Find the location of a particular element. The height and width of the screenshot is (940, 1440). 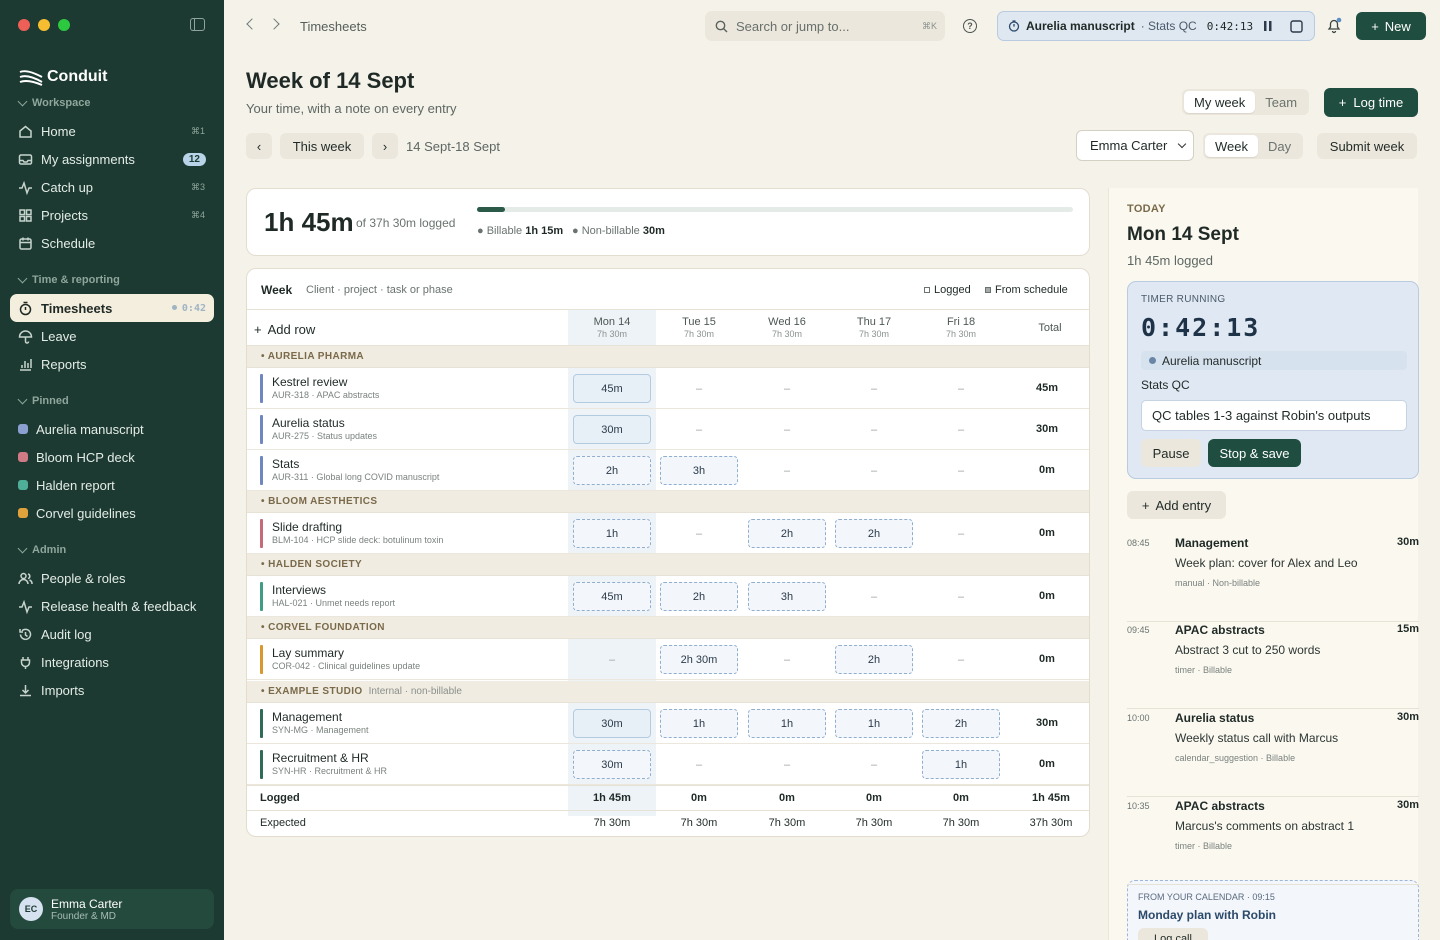

add-entry-button: + Add entry is located at coordinates (1176, 505).